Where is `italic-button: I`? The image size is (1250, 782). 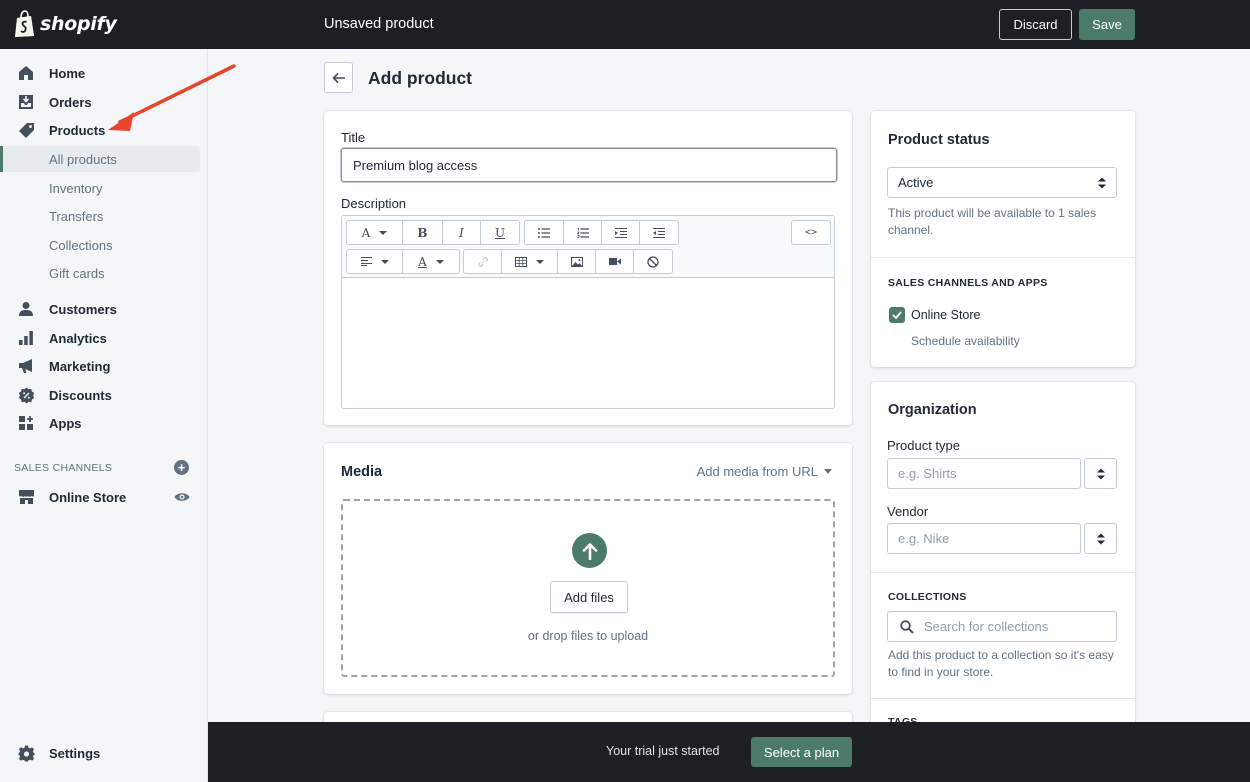
italic-button: I is located at coordinates (462, 232).